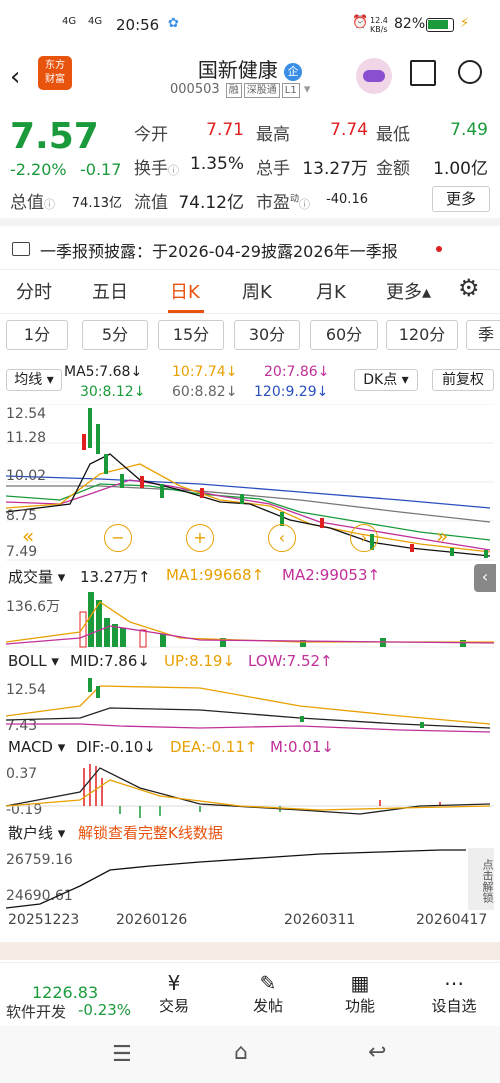 The width and height of the screenshot is (500, 1083). What do you see at coordinates (257, 291) in the screenshot?
I see `tab-weekly-k: 周K` at bounding box center [257, 291].